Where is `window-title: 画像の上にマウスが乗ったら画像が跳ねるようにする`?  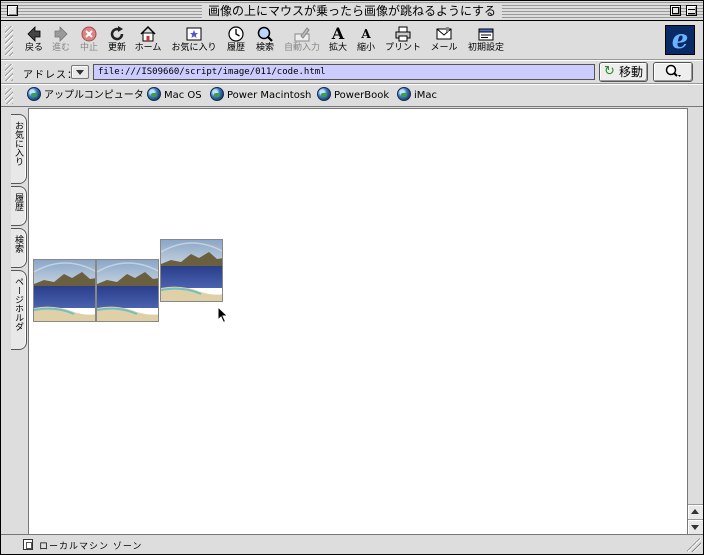
window-title: 画像の上にマウスが乗ったら画像が跳ねるようにする is located at coordinates (352, 11).